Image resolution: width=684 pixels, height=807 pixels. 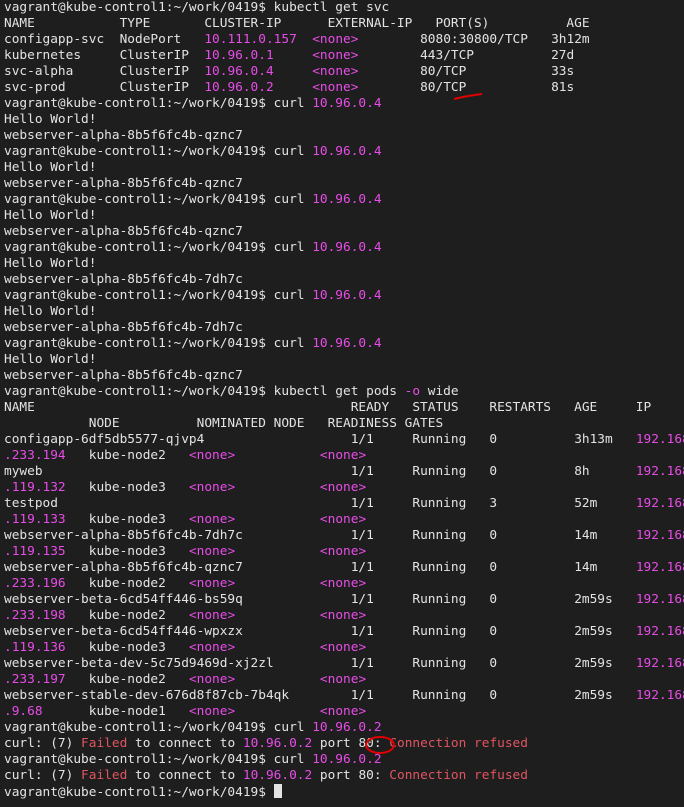 I want to click on svc-age: 81s, so click(x=563, y=87).